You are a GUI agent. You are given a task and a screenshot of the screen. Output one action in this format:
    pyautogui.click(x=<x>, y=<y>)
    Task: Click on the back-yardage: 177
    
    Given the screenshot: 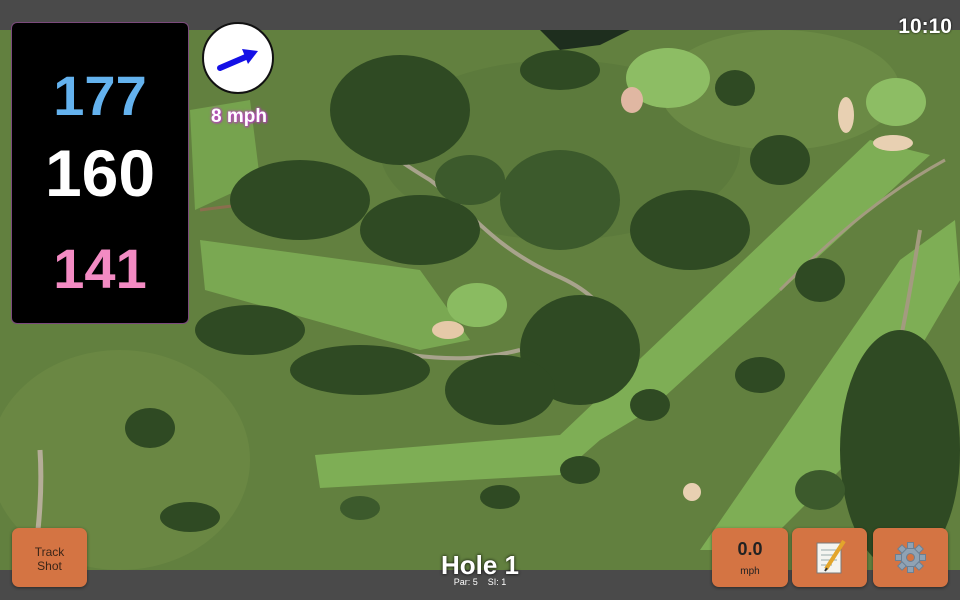 What is the action you would take?
    pyautogui.click(x=100, y=95)
    